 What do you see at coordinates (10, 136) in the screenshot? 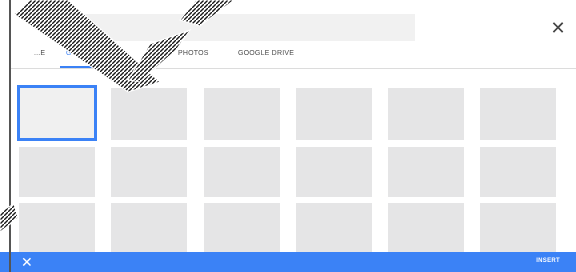
I see `left-frame-border` at bounding box center [10, 136].